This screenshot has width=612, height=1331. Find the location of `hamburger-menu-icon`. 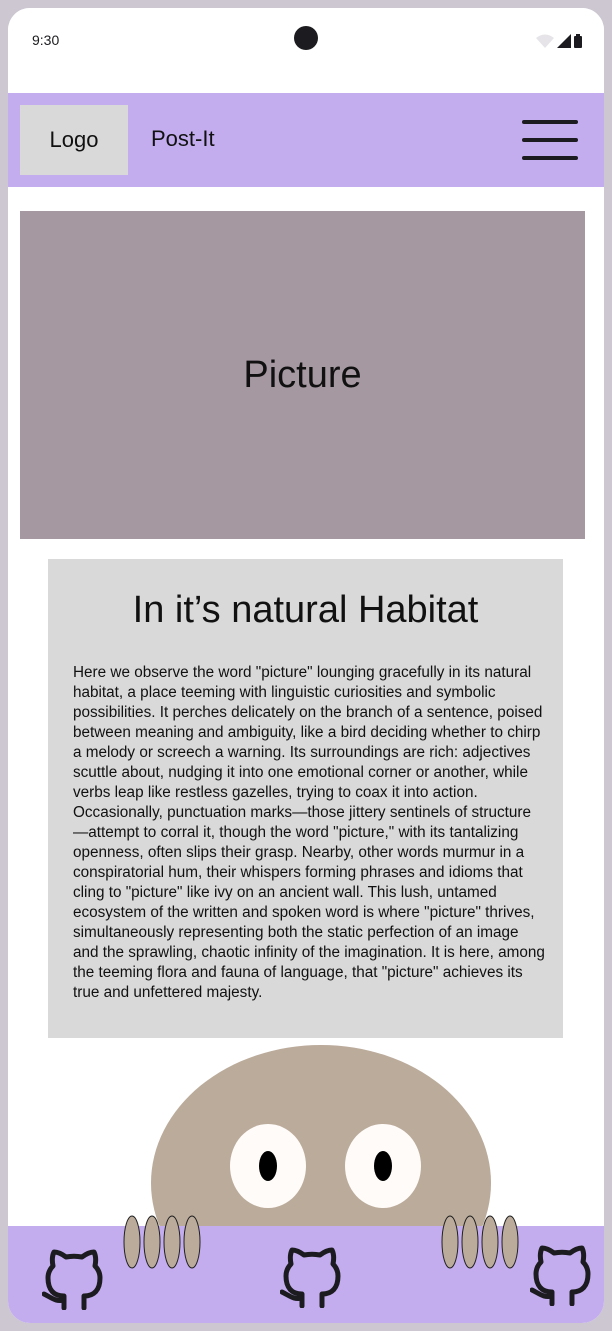

hamburger-menu-icon is located at coordinates (550, 140).